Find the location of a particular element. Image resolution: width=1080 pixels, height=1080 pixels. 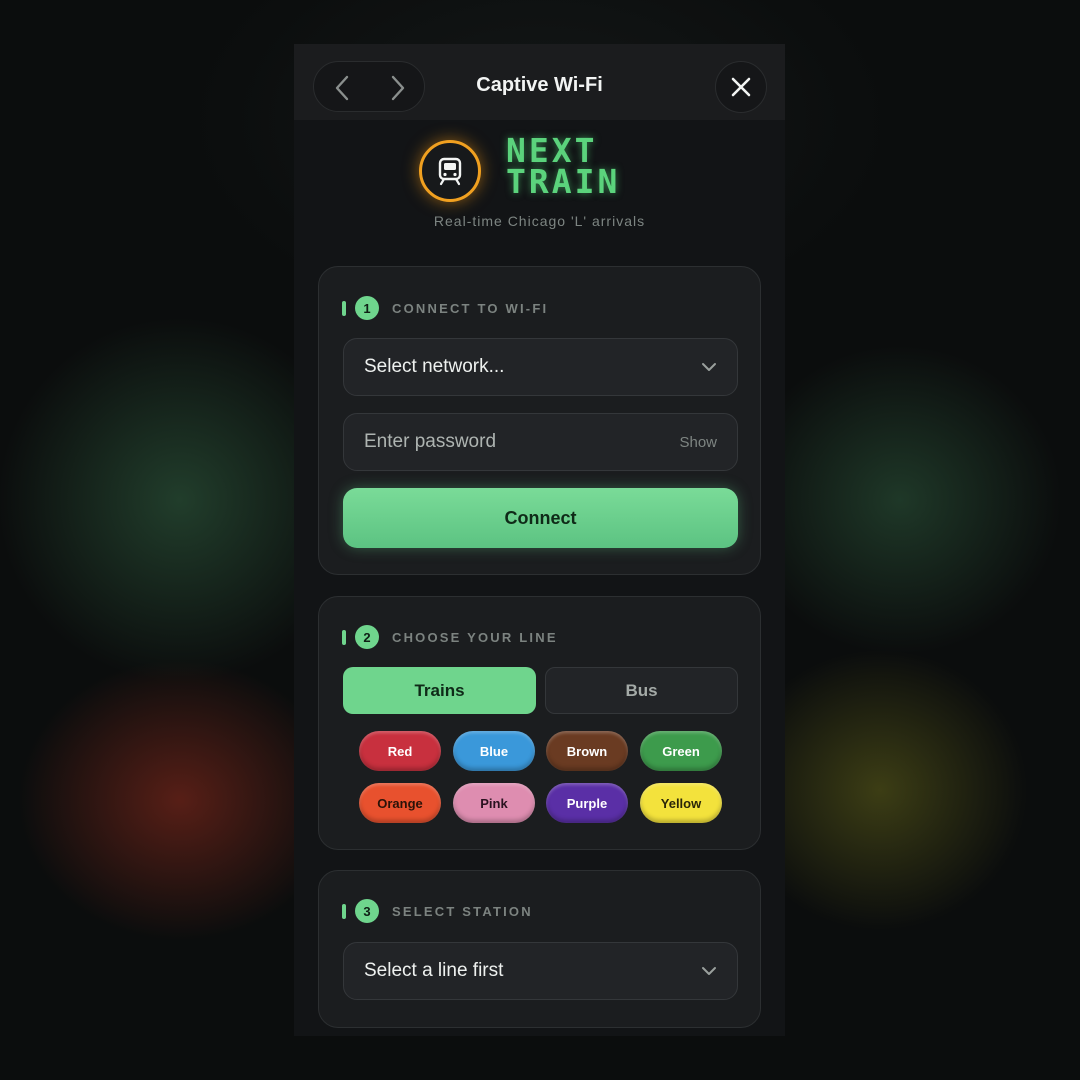

sheet-title: Captive Wi-Fi is located at coordinates (539, 85).